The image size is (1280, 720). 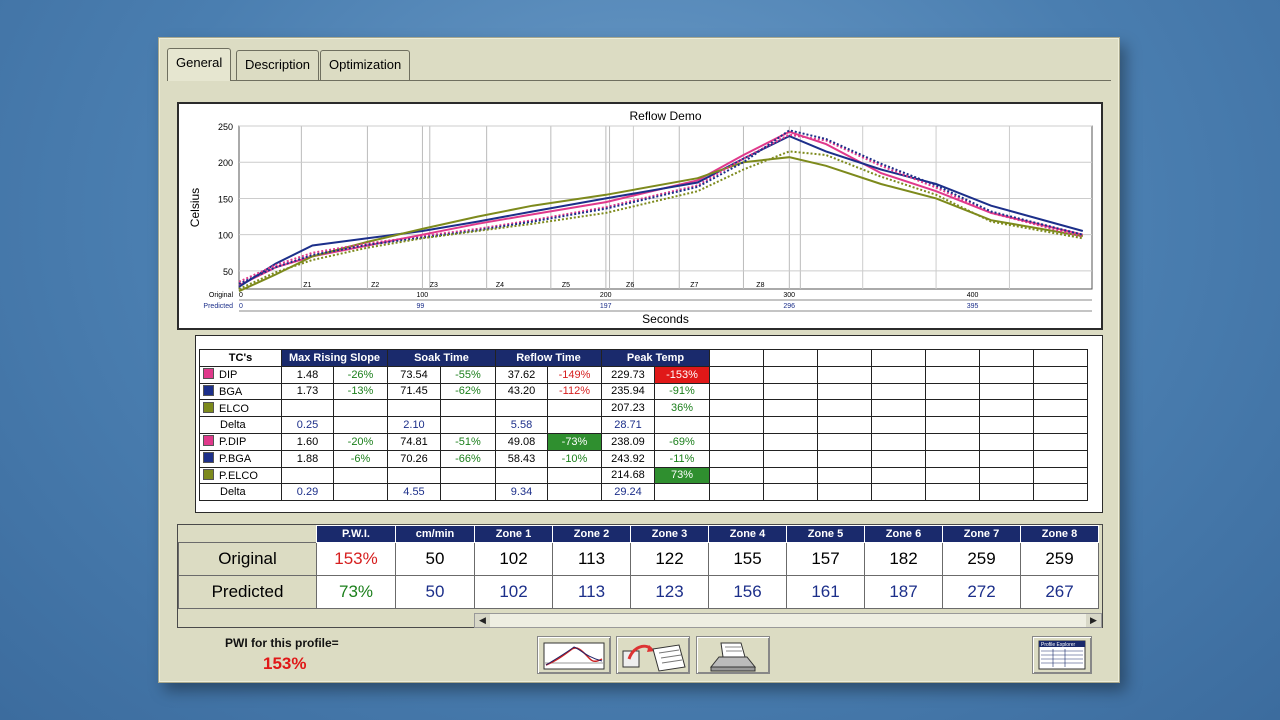 What do you see at coordinates (981, 592) in the screenshot?
I see `zone-cell: 272` at bounding box center [981, 592].